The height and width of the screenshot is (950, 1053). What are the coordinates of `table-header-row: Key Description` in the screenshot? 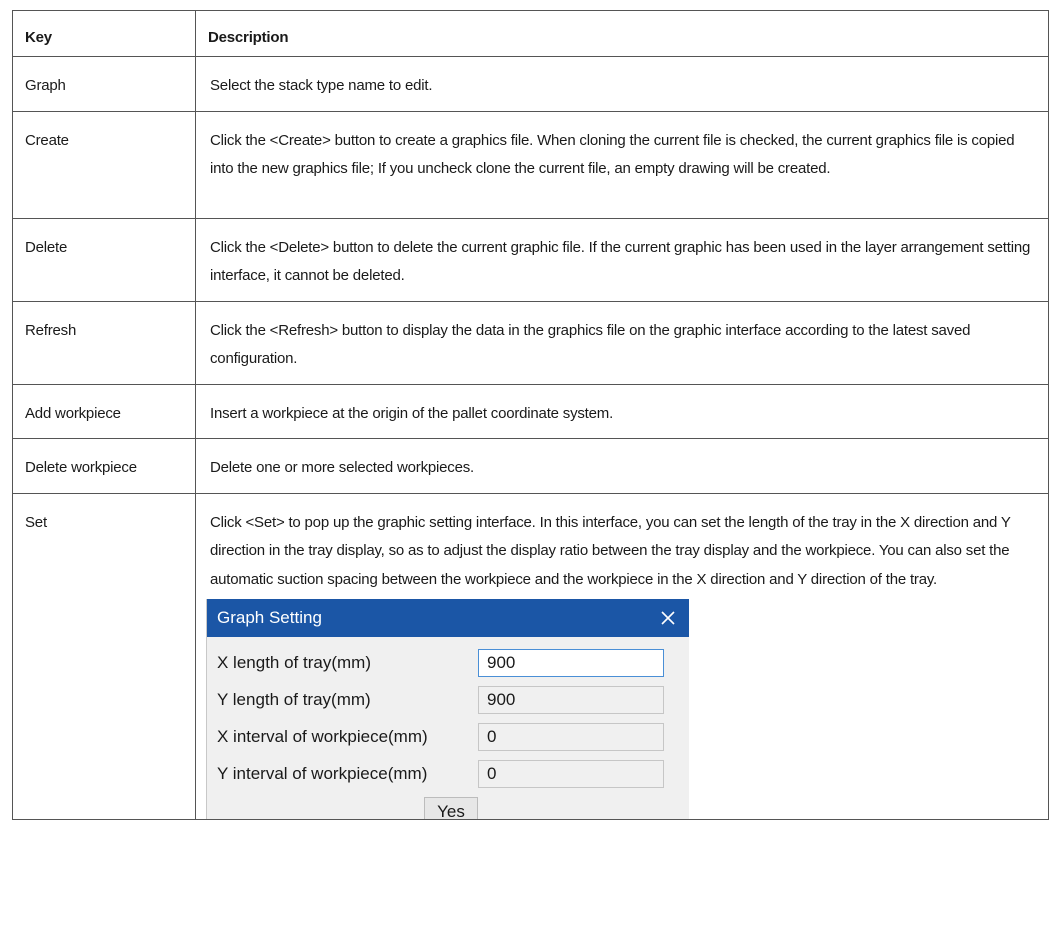 It's located at (530, 33).